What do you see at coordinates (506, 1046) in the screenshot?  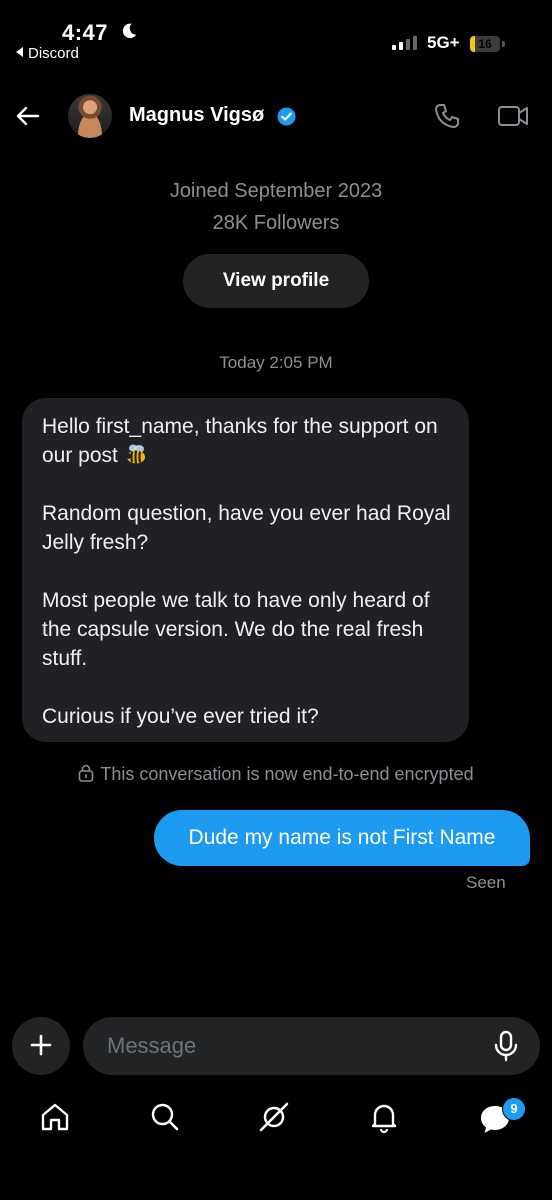 I see `microphone-icon` at bounding box center [506, 1046].